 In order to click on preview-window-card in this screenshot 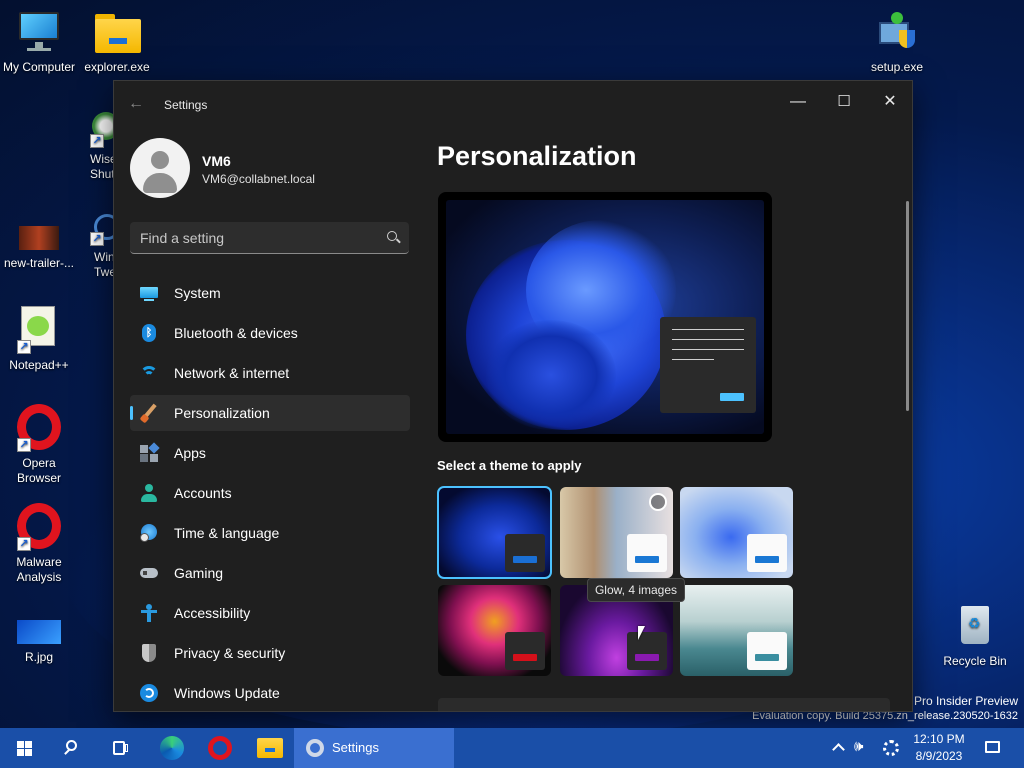, I will do `click(708, 365)`.